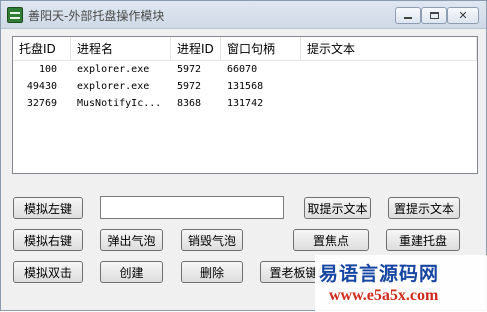 Image resolution: width=487 pixels, height=312 pixels. What do you see at coordinates (48, 272) in the screenshot?
I see `simulate-double-click-button: 模拟双击` at bounding box center [48, 272].